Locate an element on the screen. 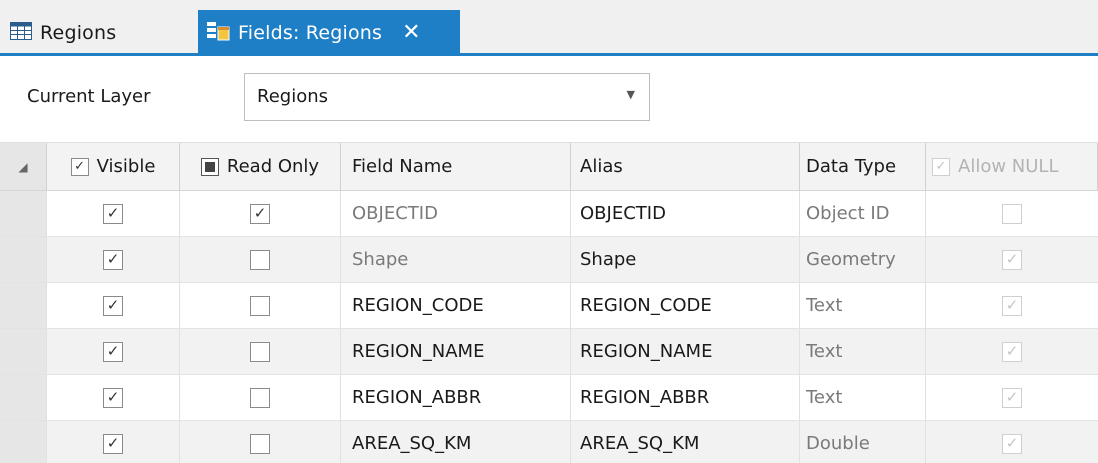  tab-fields-regions: Fields: Regions ✕ is located at coordinates (329, 33).